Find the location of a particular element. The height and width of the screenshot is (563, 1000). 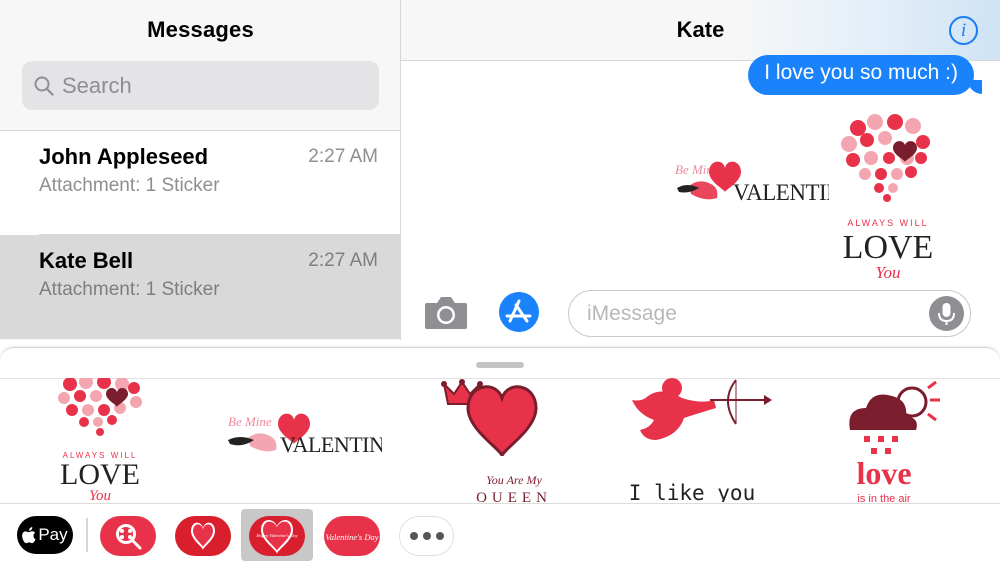

apple-pay-label: Pay is located at coordinates (53, 534).